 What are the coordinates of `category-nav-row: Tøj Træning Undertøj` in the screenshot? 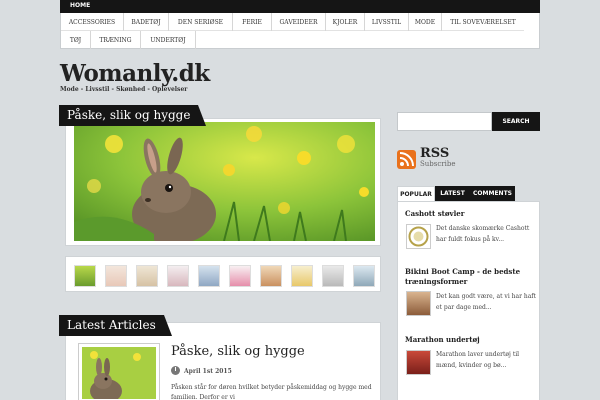 It's located at (128, 40).